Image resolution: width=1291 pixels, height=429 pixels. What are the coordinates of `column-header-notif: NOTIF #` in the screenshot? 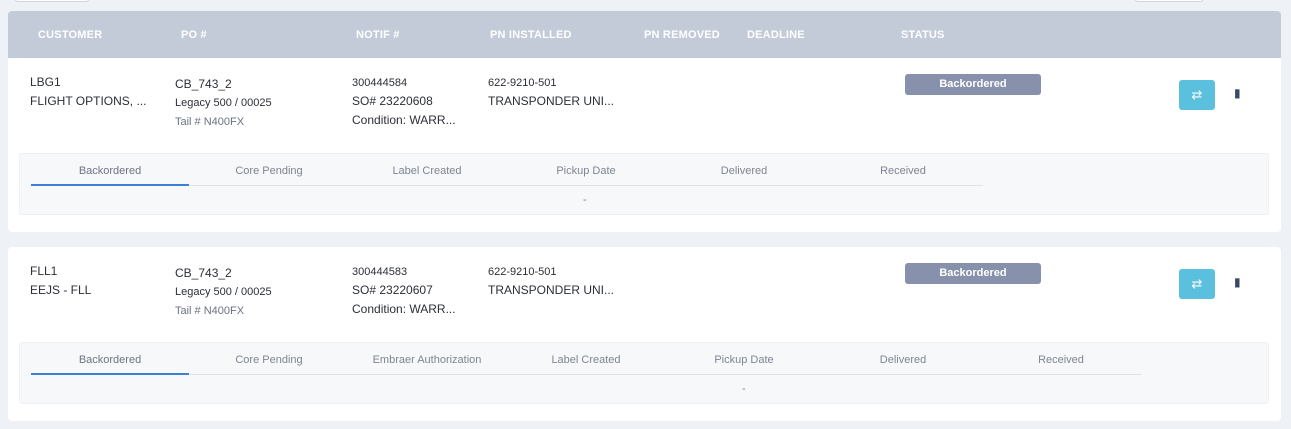 It's located at (378, 35).